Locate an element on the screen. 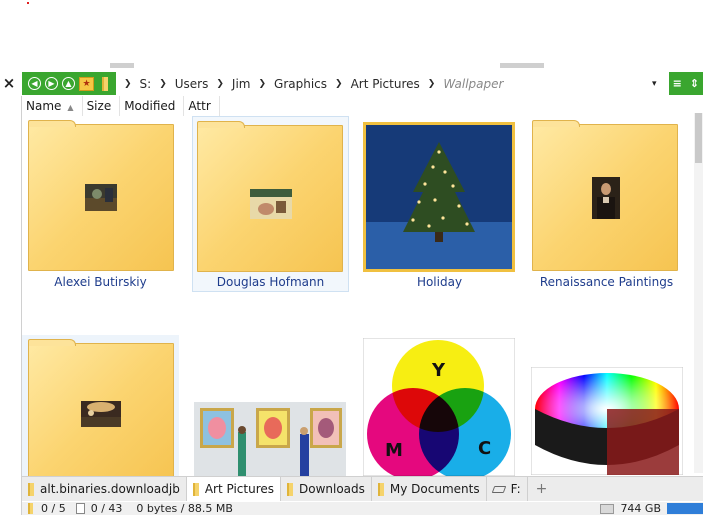 This screenshot has height=515, width=703. tab-label: My Documents is located at coordinates (434, 489).